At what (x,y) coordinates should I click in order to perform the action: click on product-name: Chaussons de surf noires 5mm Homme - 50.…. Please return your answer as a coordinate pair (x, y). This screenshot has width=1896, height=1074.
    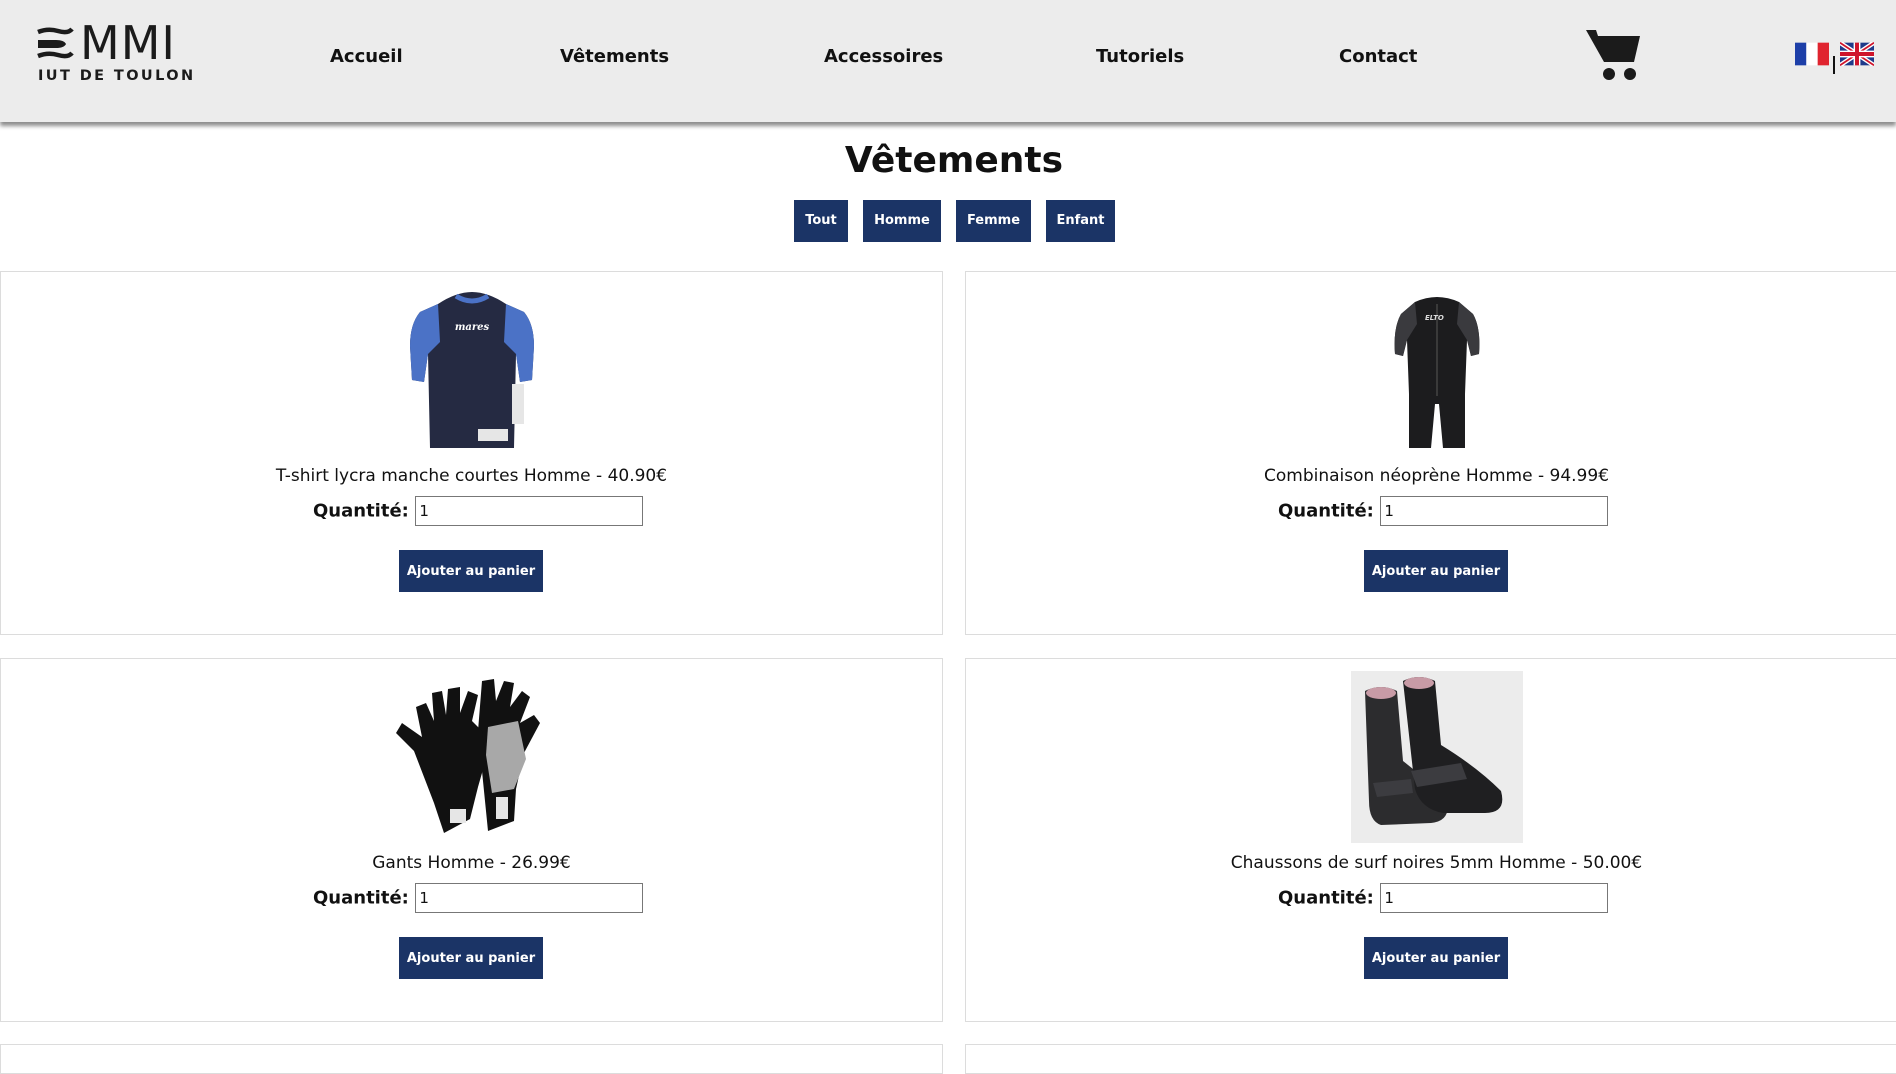
    Looking at the image, I should click on (1436, 863).